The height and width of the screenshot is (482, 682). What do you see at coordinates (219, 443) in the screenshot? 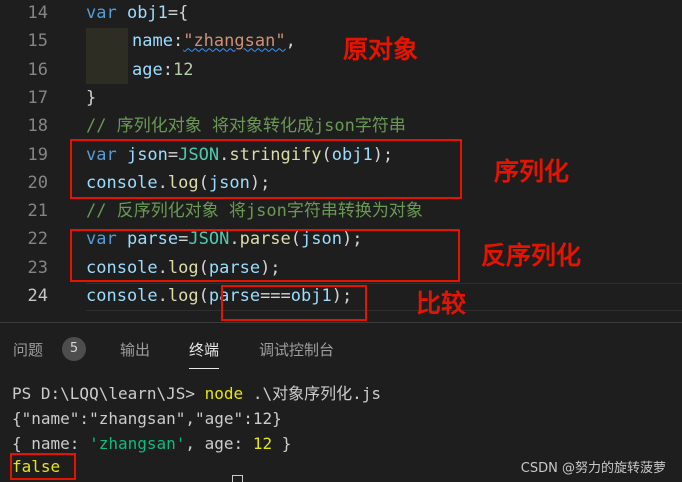
I see `obj-mid: , age:` at bounding box center [219, 443].